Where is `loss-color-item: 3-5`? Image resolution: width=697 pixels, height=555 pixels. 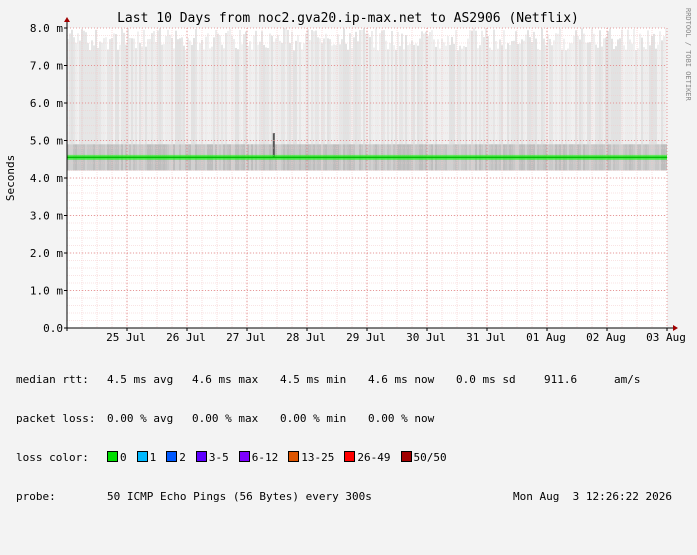
loss-color-item: 3-5 is located at coordinates (212, 457).